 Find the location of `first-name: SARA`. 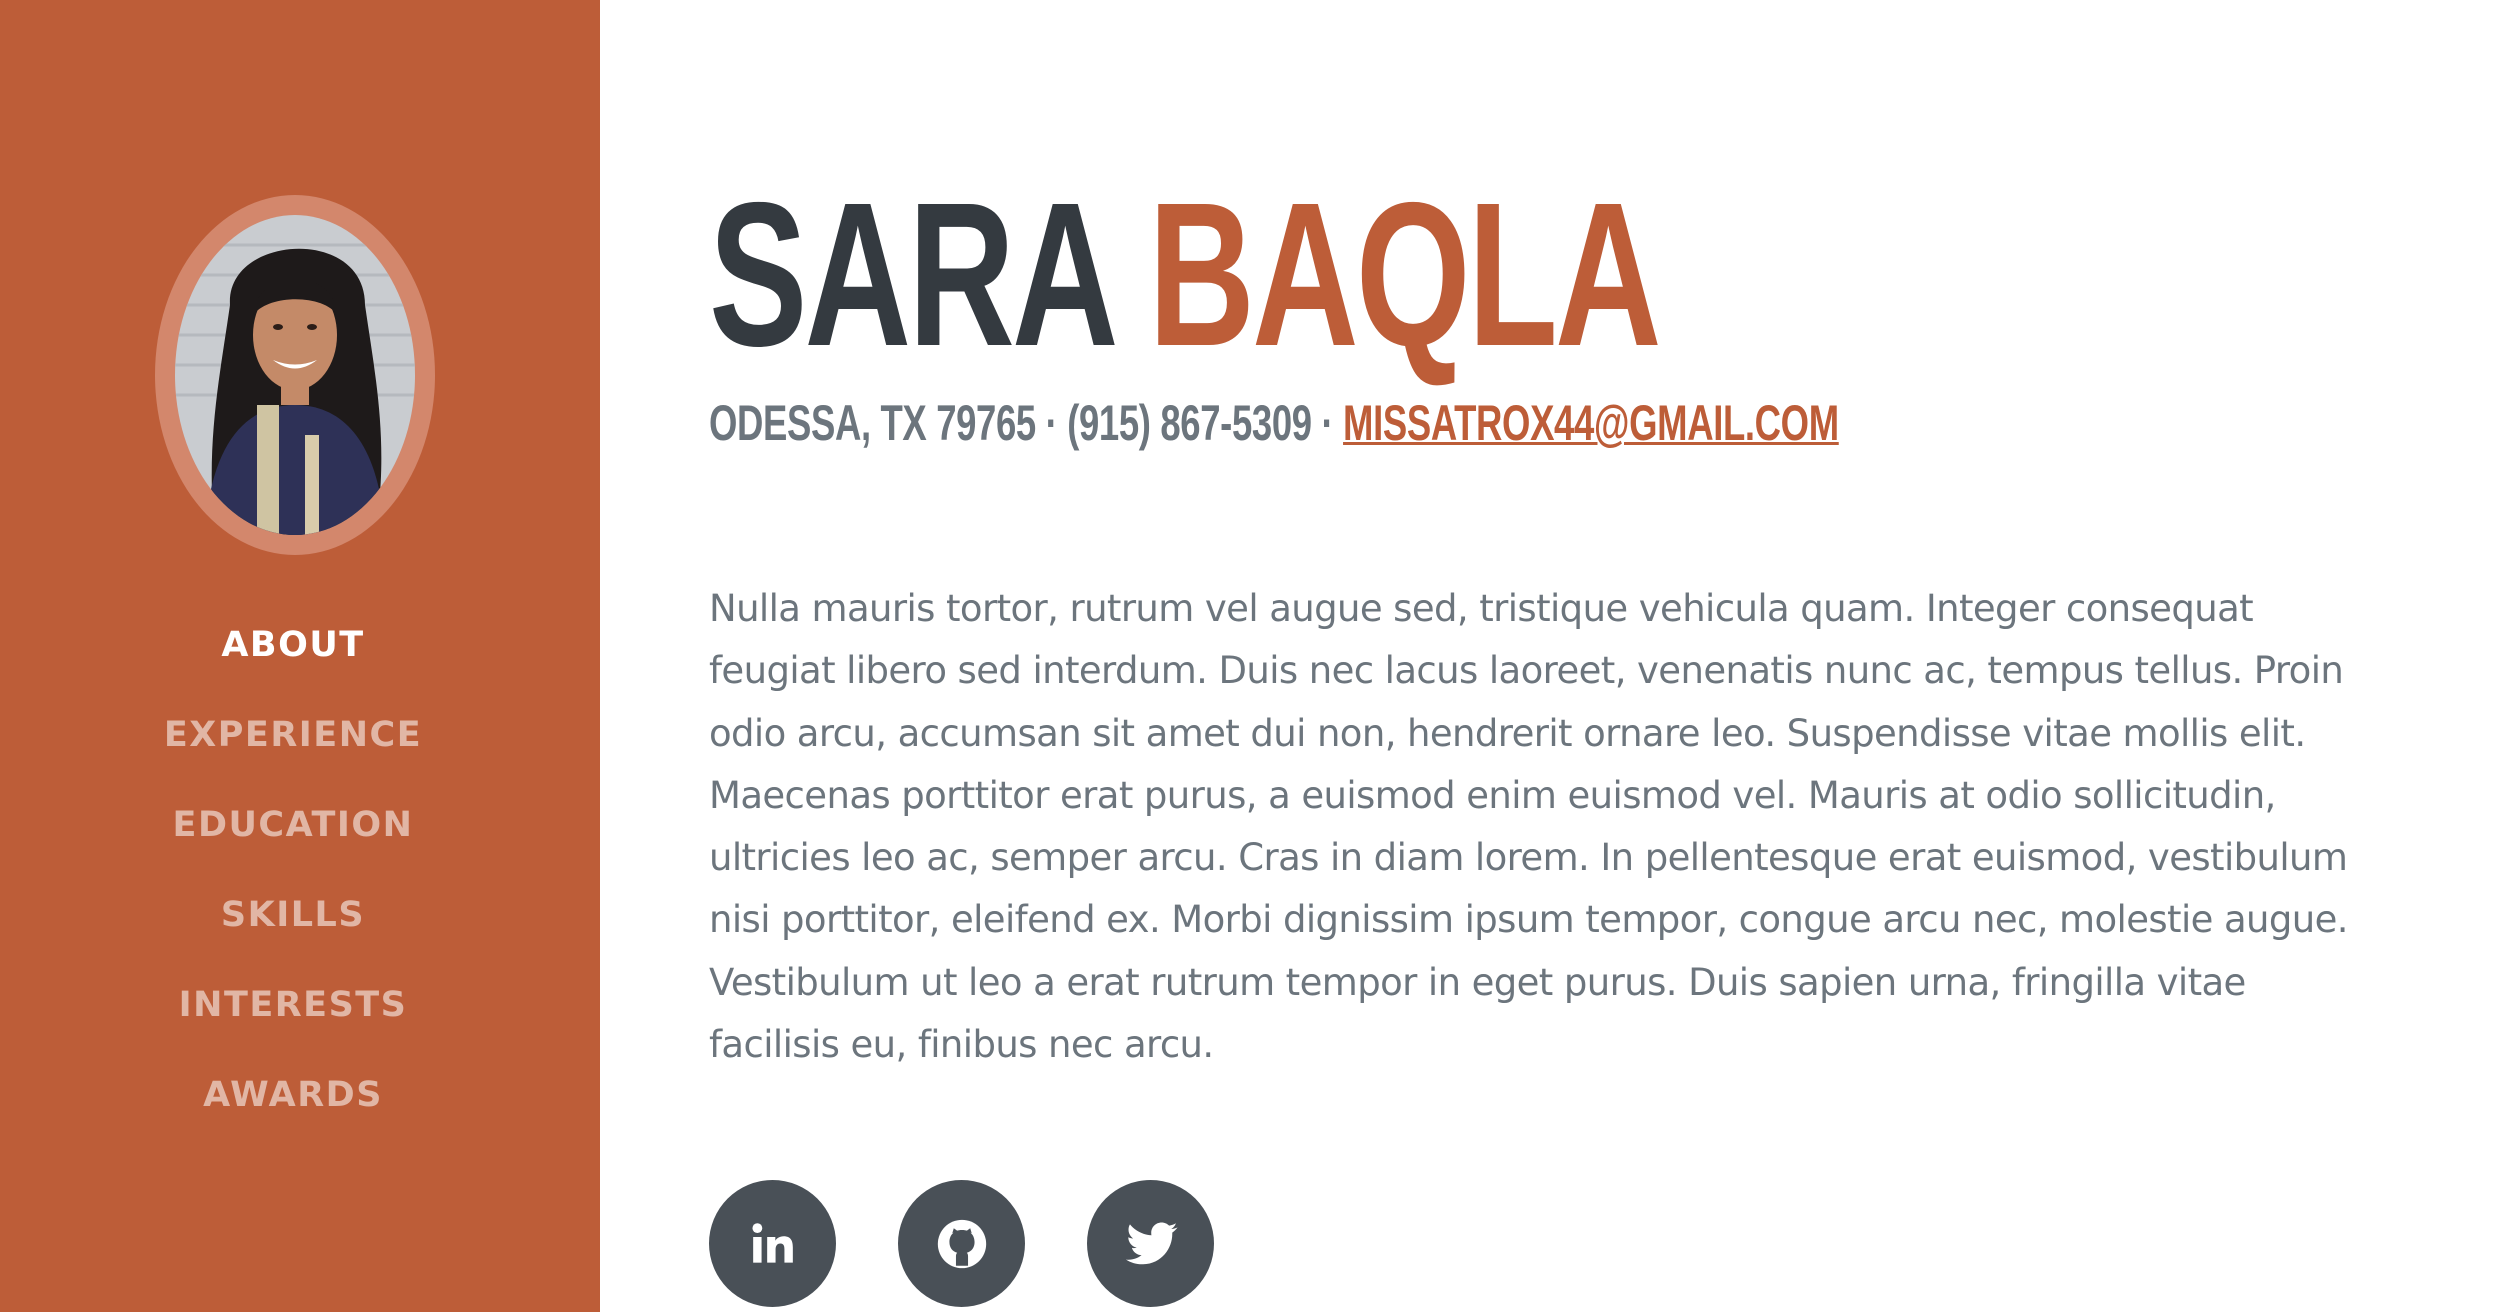

first-name: SARA is located at coordinates (911, 274).